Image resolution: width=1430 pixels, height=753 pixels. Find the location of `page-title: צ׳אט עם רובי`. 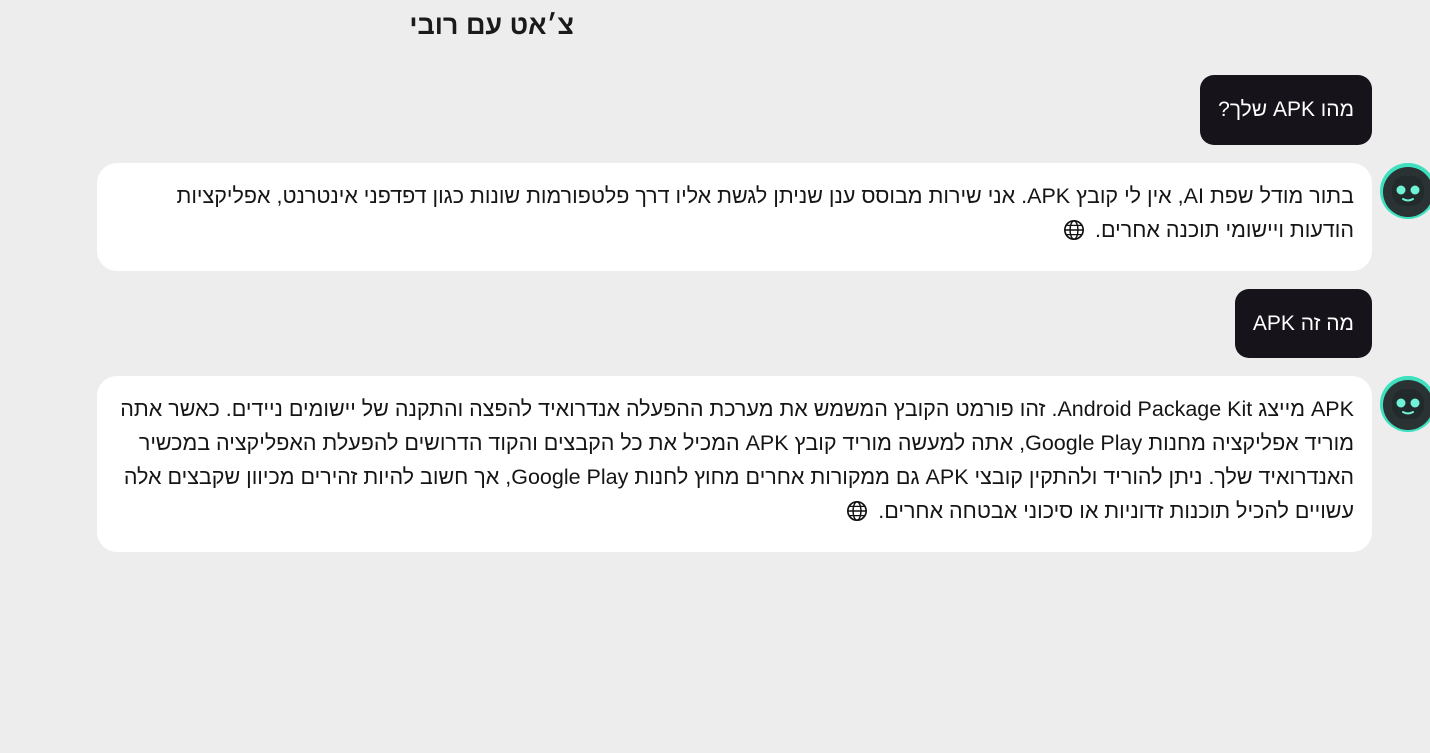

page-title: צ׳אט עם רובי is located at coordinates (491, 25).